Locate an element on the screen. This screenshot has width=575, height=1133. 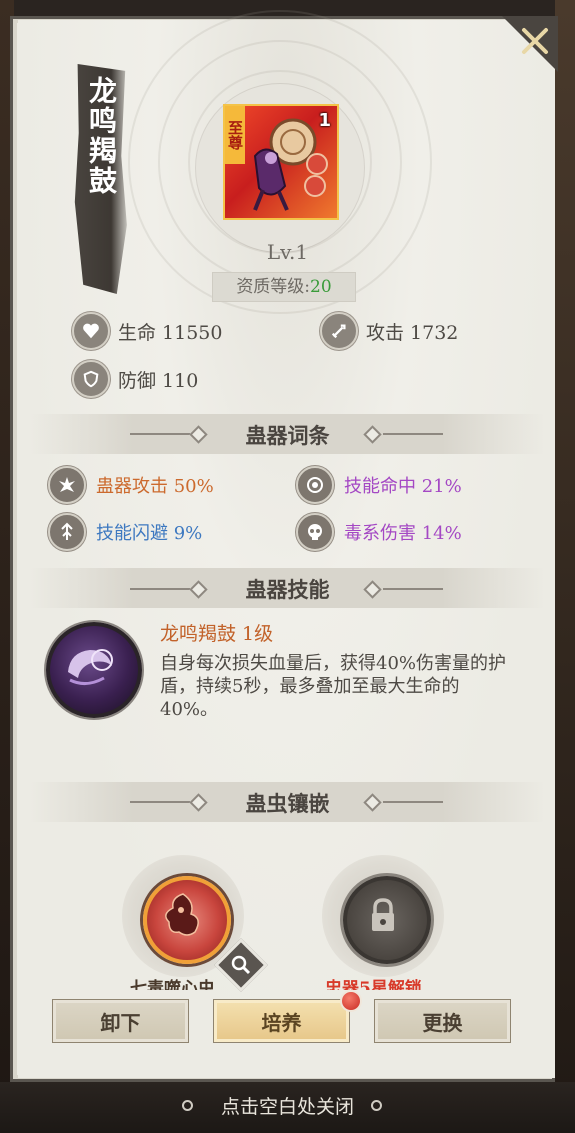
quality-badge: 资质等级:20 is located at coordinates (284, 287).